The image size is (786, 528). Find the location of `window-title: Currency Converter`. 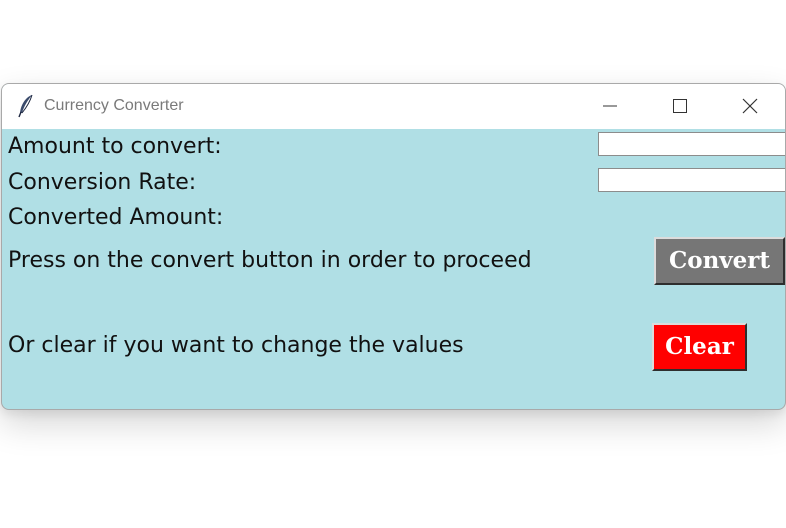

window-title: Currency Converter is located at coordinates (114, 105).